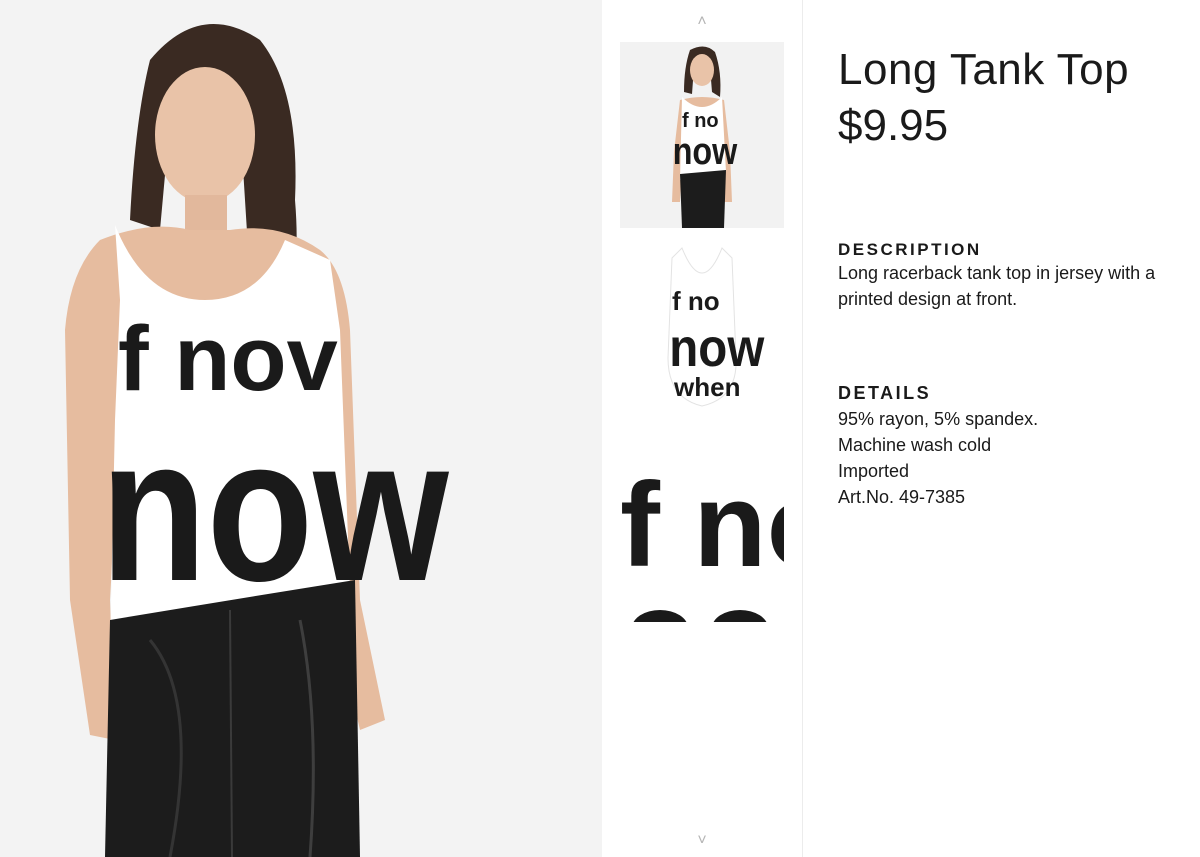 The width and height of the screenshot is (1200, 857). Describe the element at coordinates (893, 125) in the screenshot. I see `product-price: $9.95` at that location.